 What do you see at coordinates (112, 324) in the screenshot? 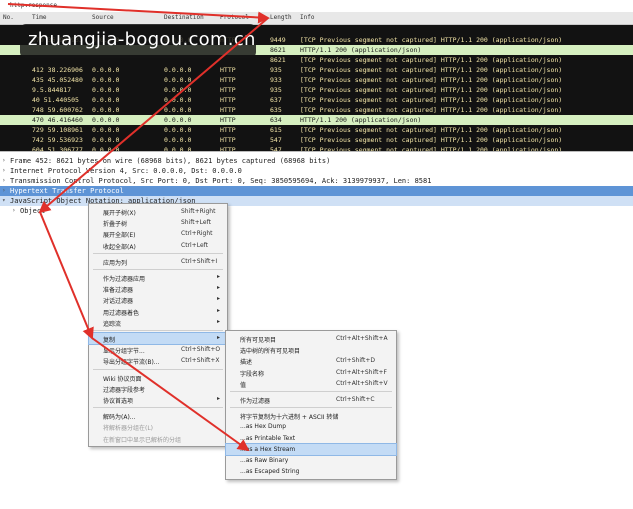
I see `menu-item-label: 追踪流` at bounding box center [112, 324].